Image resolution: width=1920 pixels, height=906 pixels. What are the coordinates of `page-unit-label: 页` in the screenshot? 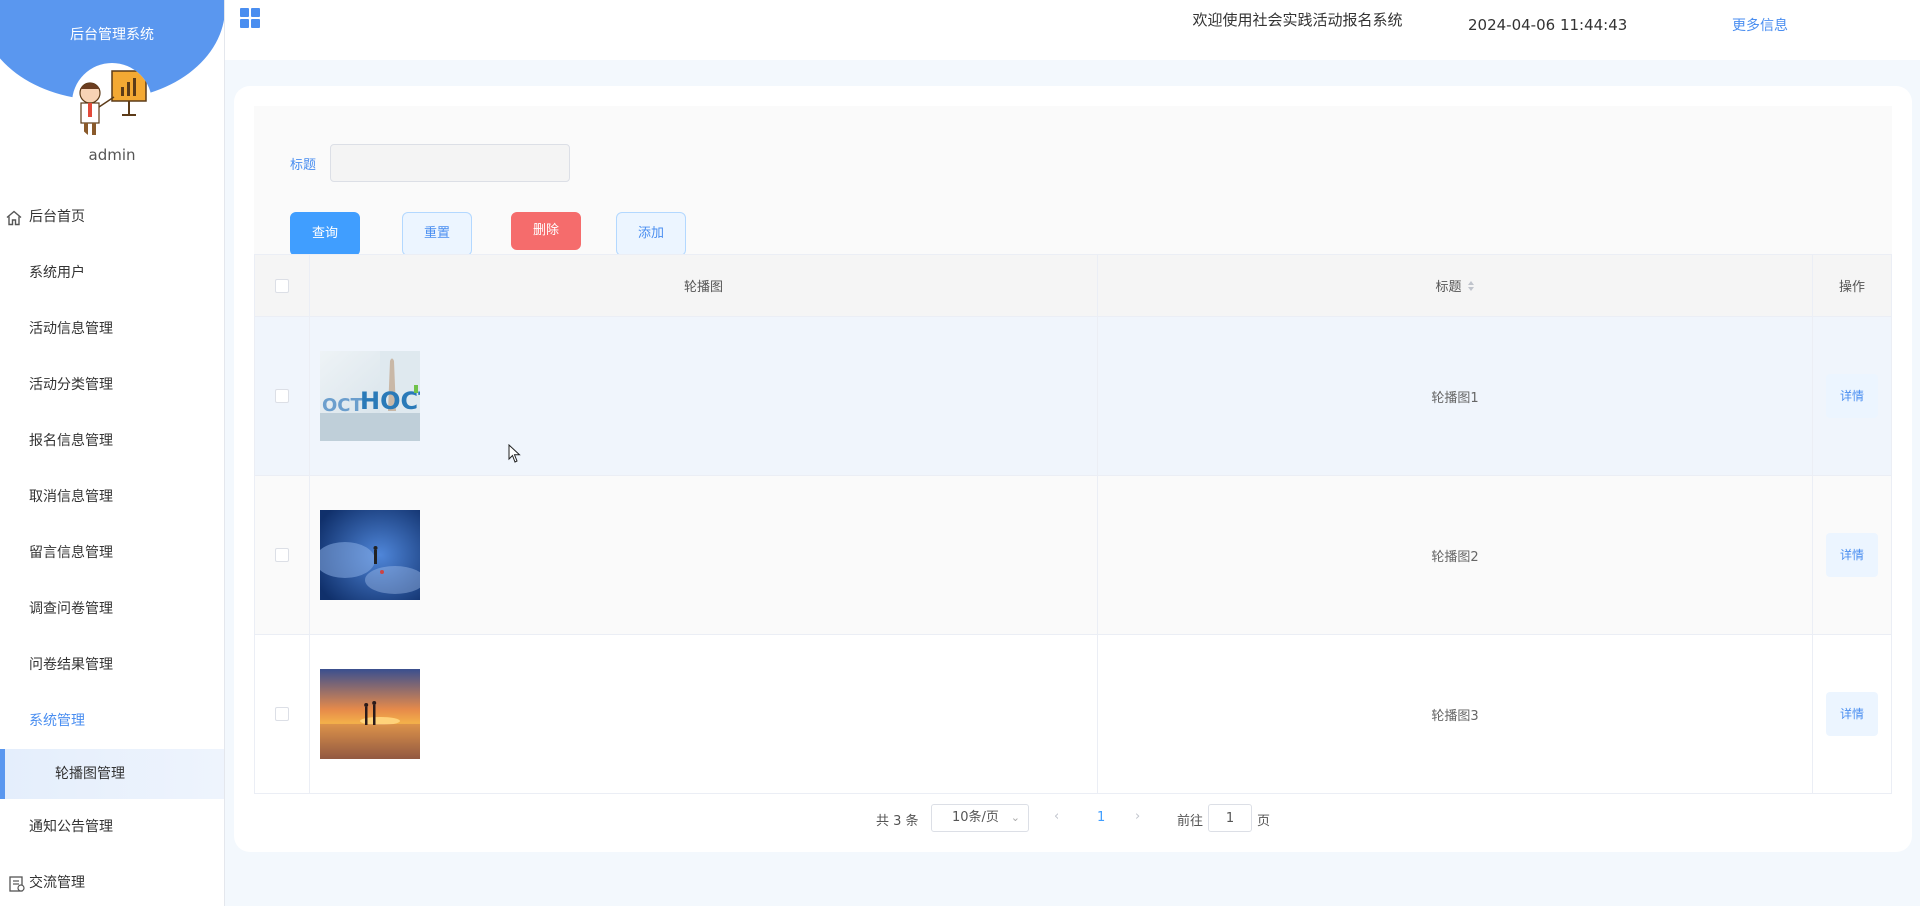 It's located at (1264, 821).